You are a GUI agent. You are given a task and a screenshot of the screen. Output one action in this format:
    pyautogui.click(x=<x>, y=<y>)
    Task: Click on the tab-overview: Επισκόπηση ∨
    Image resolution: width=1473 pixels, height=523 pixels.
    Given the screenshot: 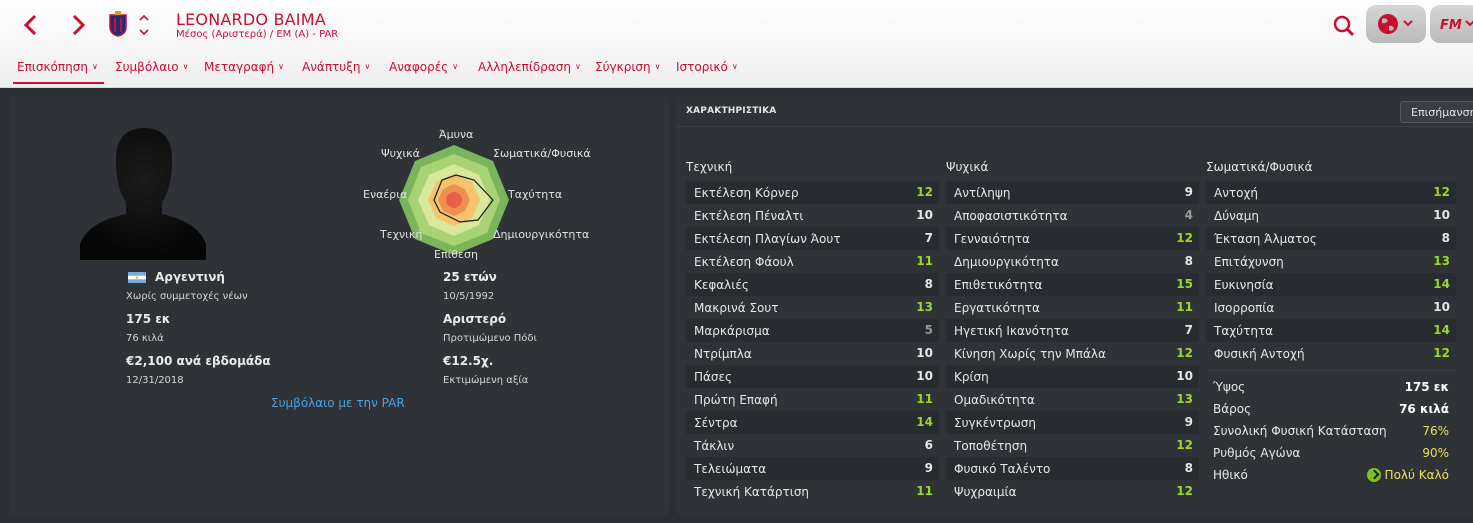 What is the action you would take?
    pyautogui.click(x=58, y=72)
    